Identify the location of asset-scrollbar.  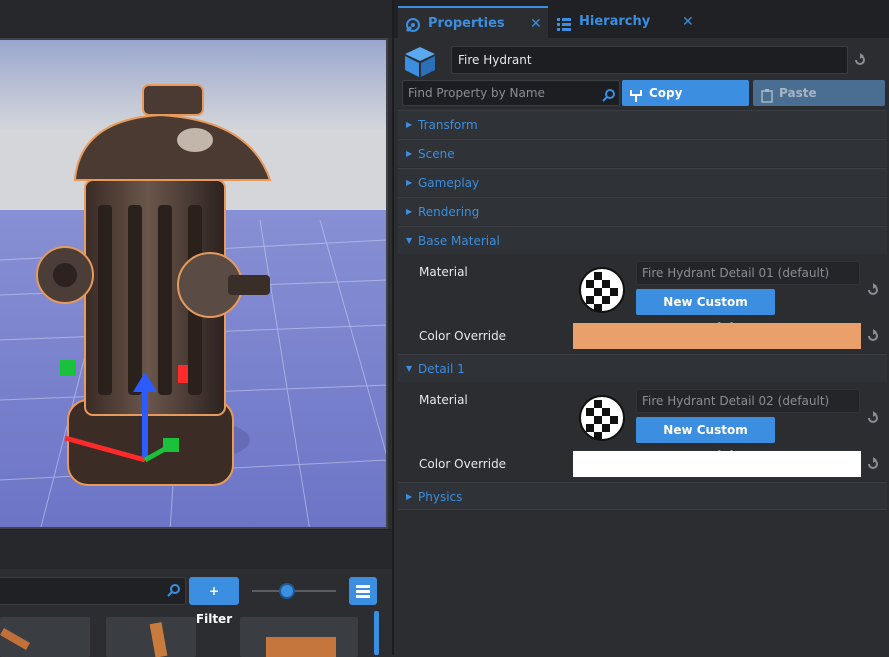
(376, 633).